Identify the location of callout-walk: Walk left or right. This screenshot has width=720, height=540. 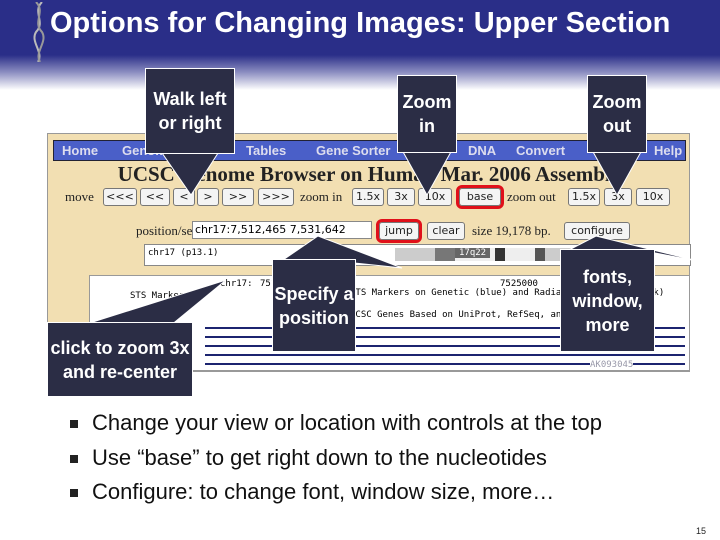
(190, 111).